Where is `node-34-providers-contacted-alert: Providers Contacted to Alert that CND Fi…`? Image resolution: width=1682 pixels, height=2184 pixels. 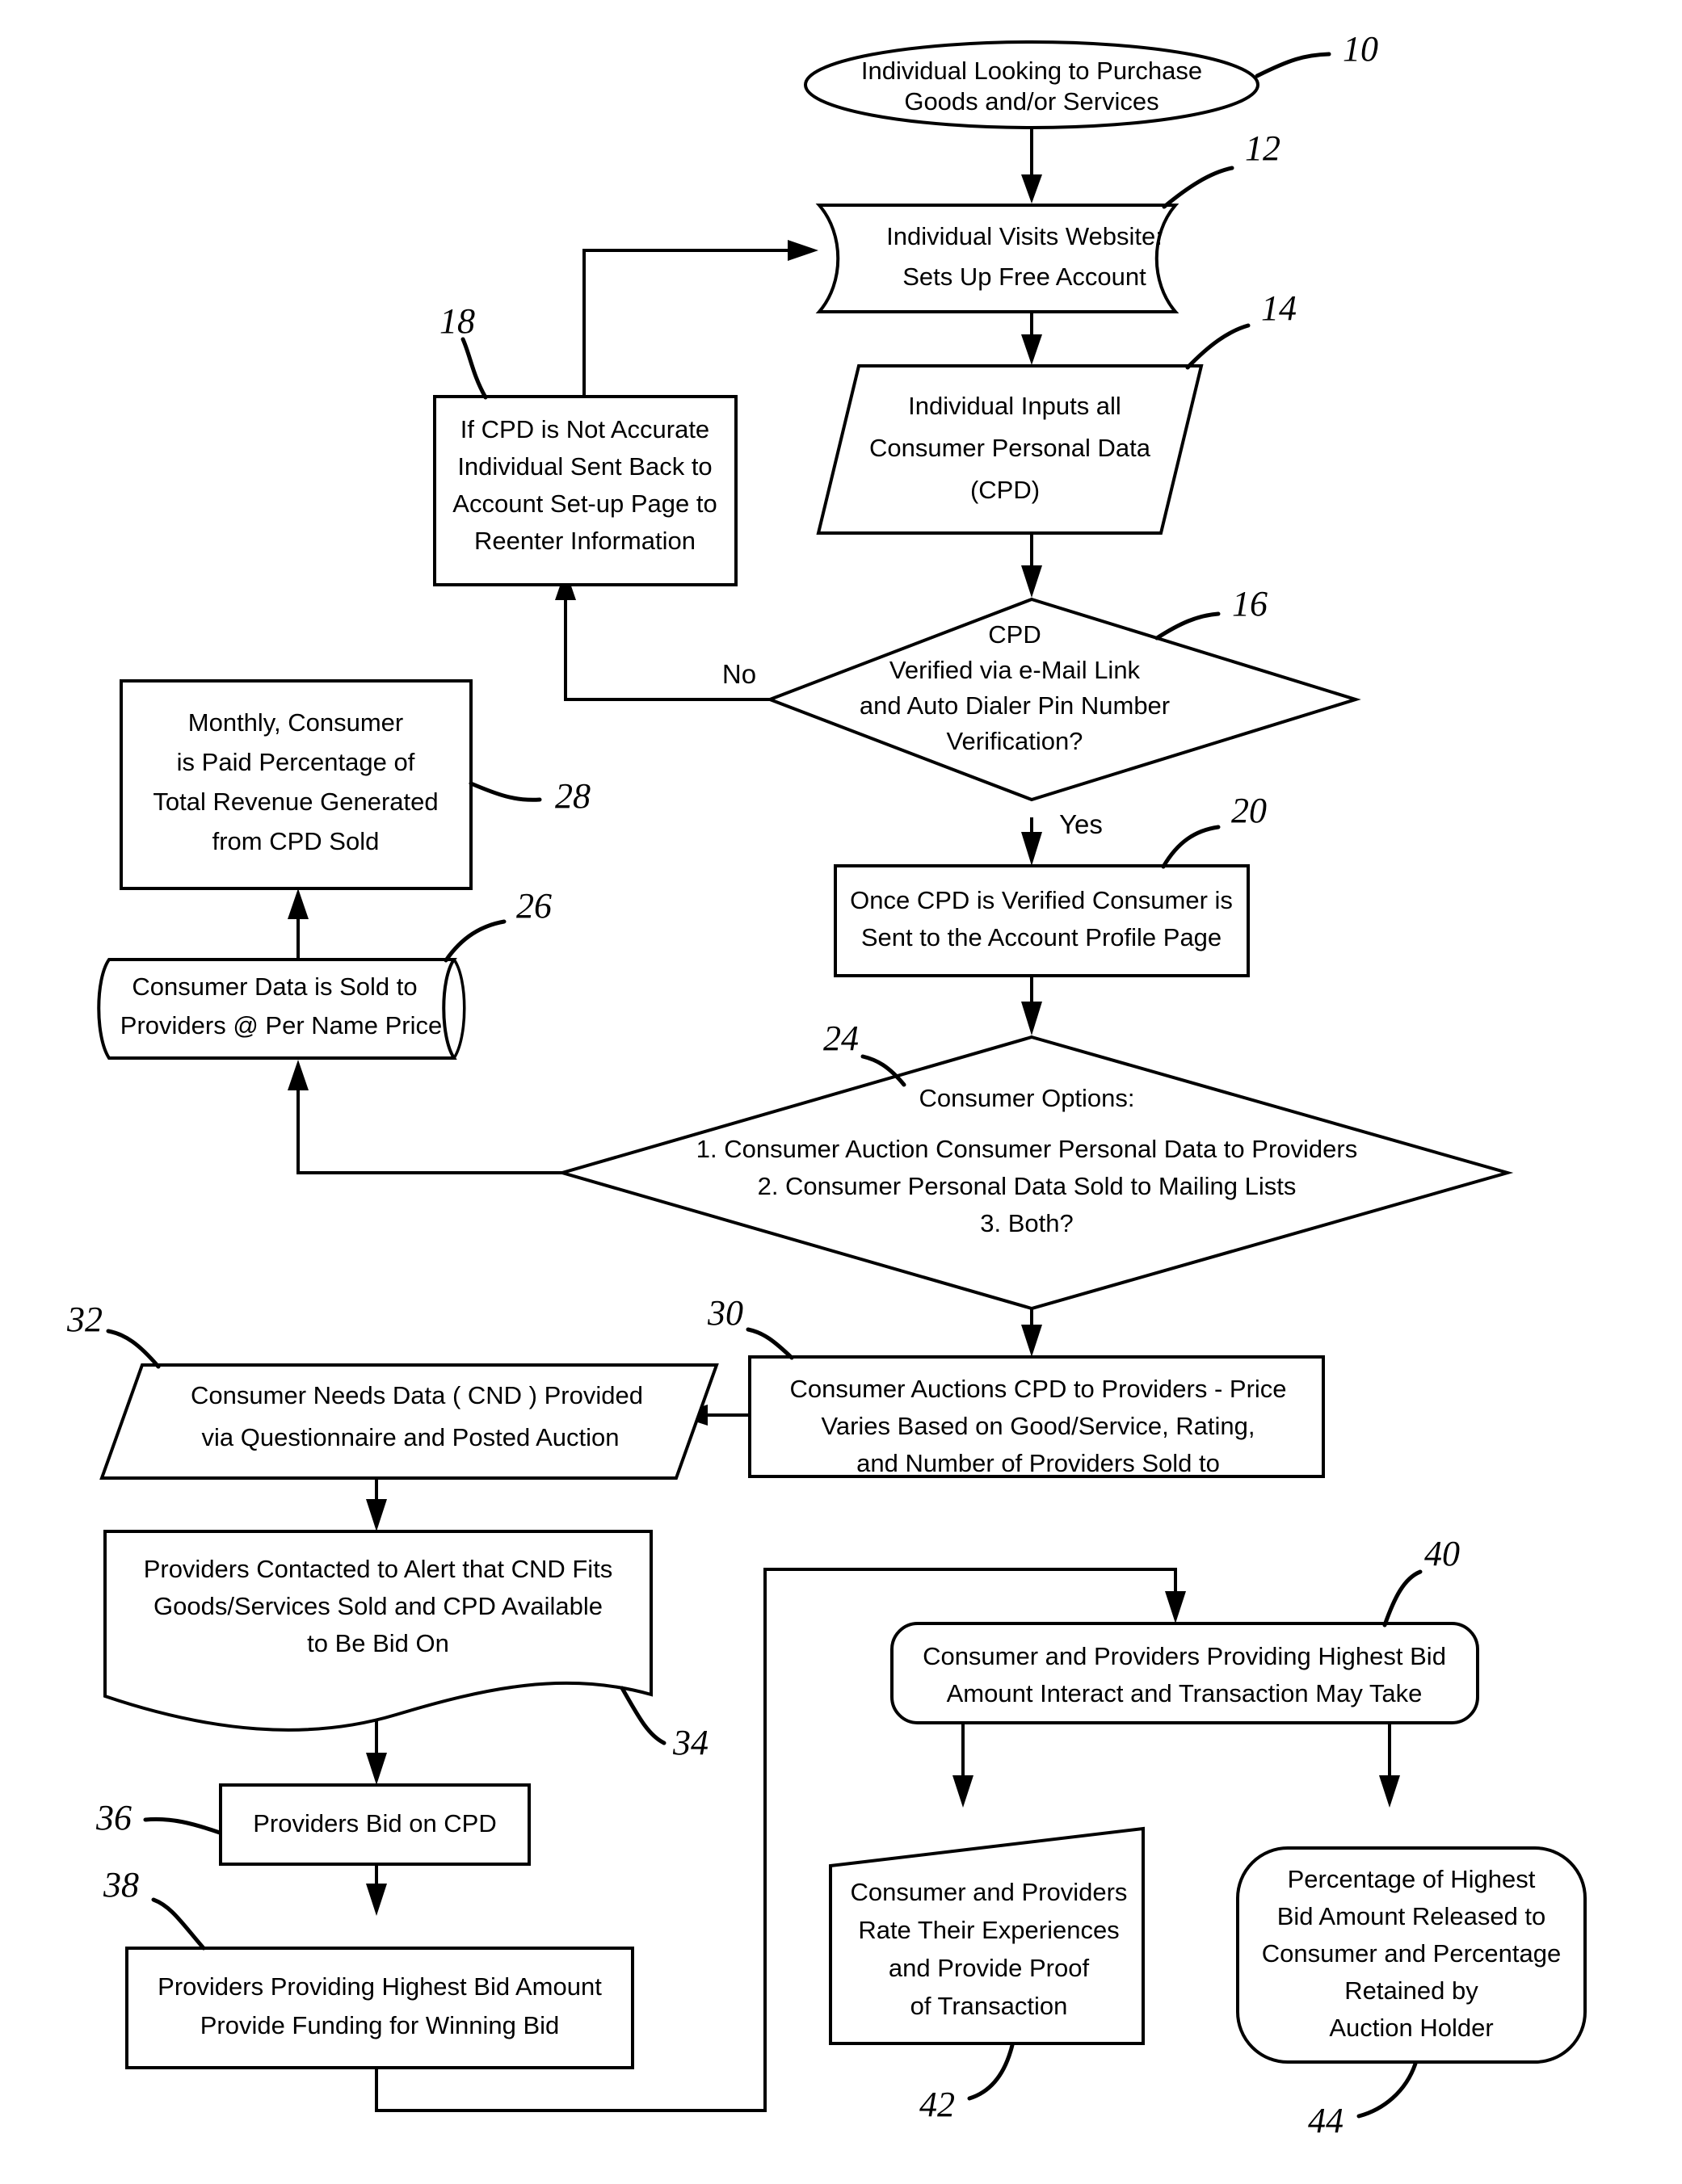
node-34-providers-contacted-alert: Providers Contacted to Alert that CND Fi… is located at coordinates (378, 1631).